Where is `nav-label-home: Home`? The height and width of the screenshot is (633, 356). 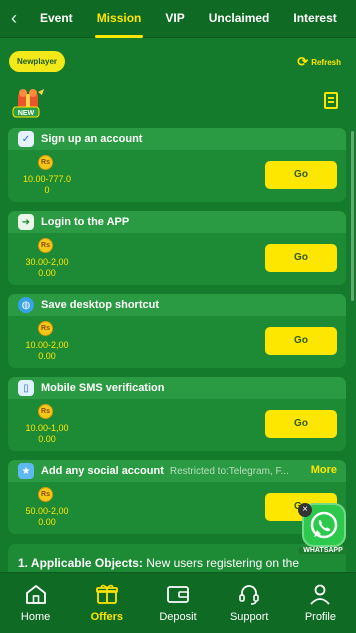 nav-label-home: Home is located at coordinates (35, 617).